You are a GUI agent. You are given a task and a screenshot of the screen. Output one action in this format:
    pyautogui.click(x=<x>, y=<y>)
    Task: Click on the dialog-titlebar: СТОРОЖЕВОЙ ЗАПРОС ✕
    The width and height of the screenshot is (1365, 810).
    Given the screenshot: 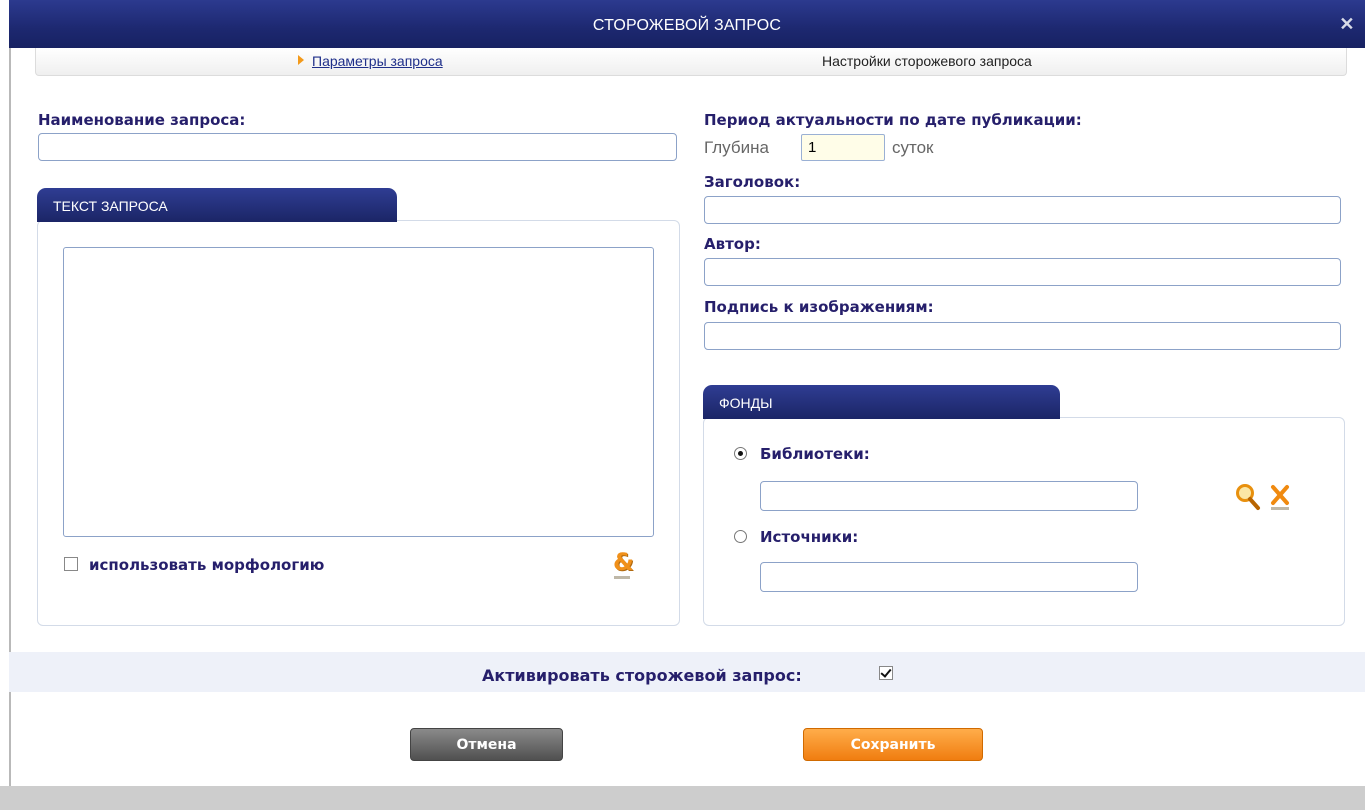 What is the action you would take?
    pyautogui.click(x=687, y=24)
    